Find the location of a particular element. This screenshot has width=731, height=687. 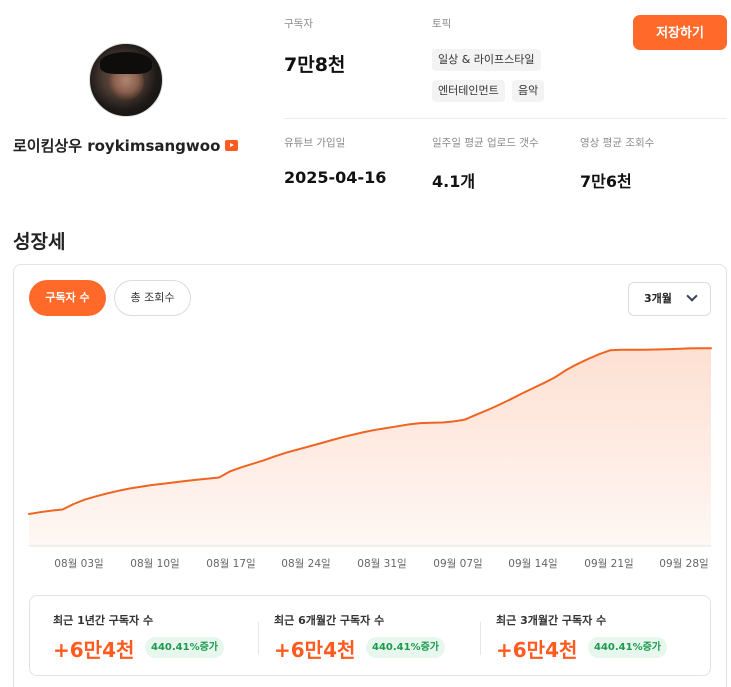

summary-value-6m: +6만4천 is located at coordinates (315, 650).